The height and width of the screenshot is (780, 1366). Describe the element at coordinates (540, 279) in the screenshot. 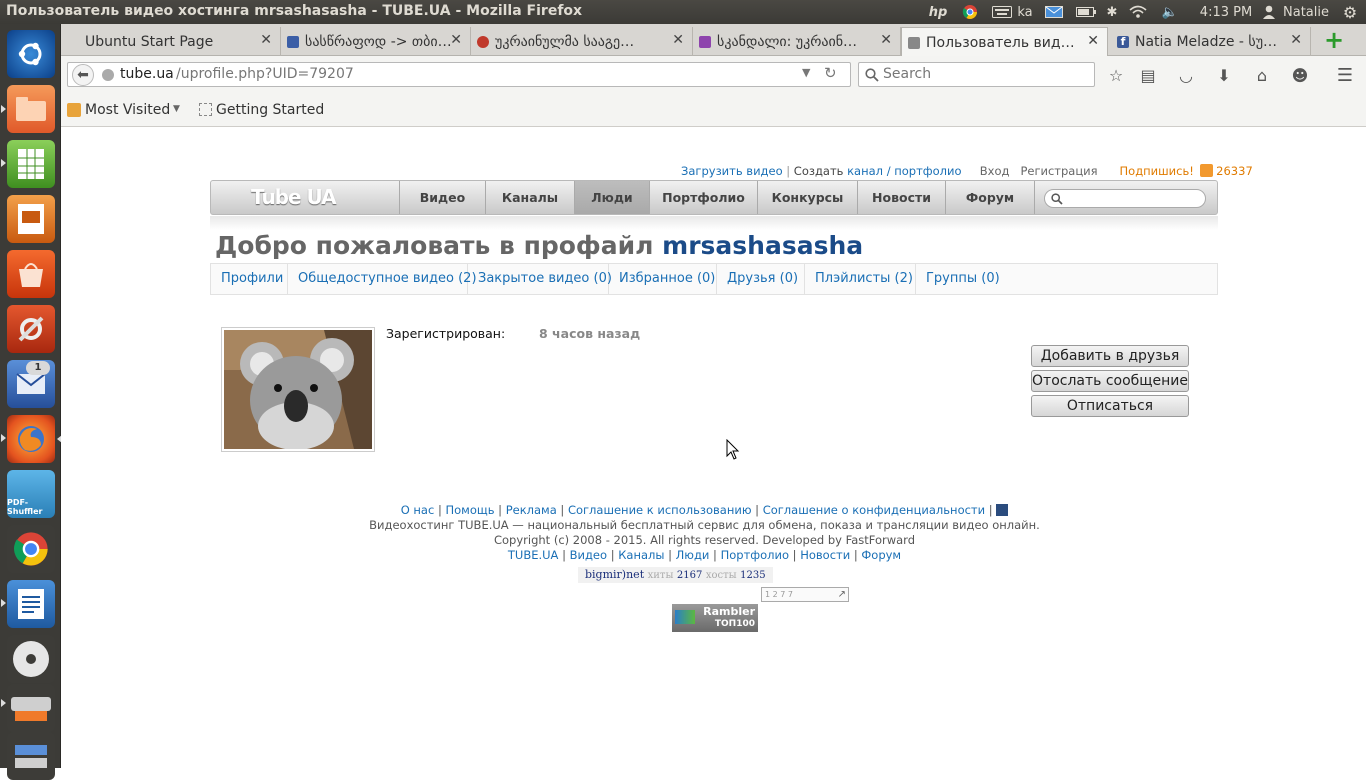

I see `tab-private-videos: Закрытое видео (0)` at that location.